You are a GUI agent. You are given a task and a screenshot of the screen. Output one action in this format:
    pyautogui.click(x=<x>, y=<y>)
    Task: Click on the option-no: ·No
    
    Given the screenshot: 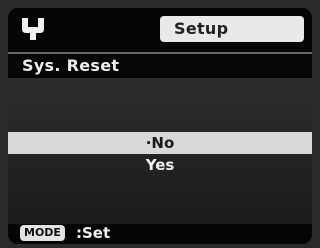 What is the action you would take?
    pyautogui.click(x=160, y=143)
    